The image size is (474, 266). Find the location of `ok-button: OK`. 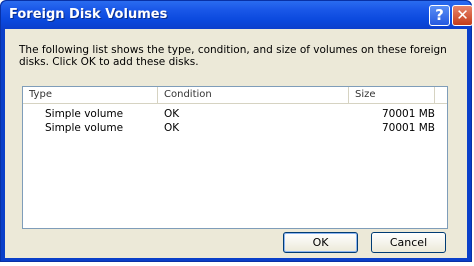

ok-button: OK is located at coordinates (320, 242).